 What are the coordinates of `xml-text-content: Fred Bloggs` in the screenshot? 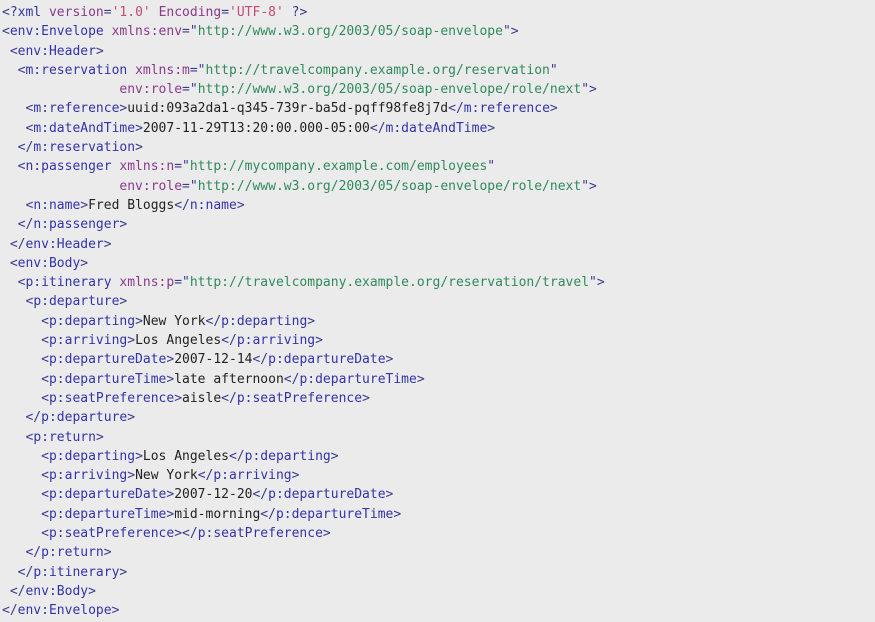 It's located at (131, 205).